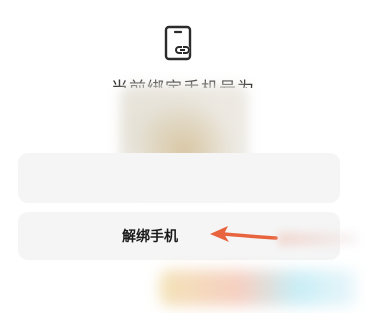  I want to click on blurred-strip, so click(258, 288).